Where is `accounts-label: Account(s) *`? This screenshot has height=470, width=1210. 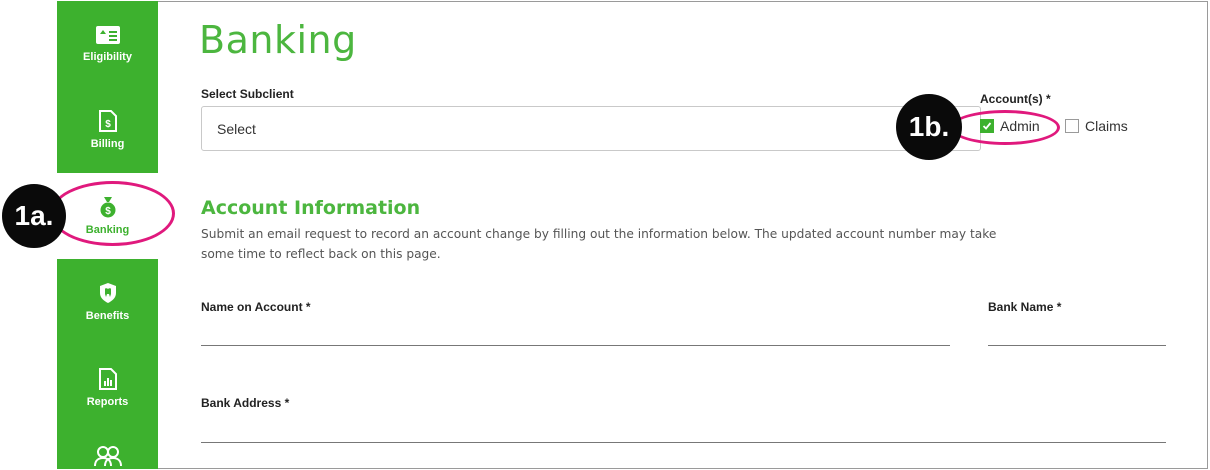
accounts-label: Account(s) * is located at coordinates (1015, 99).